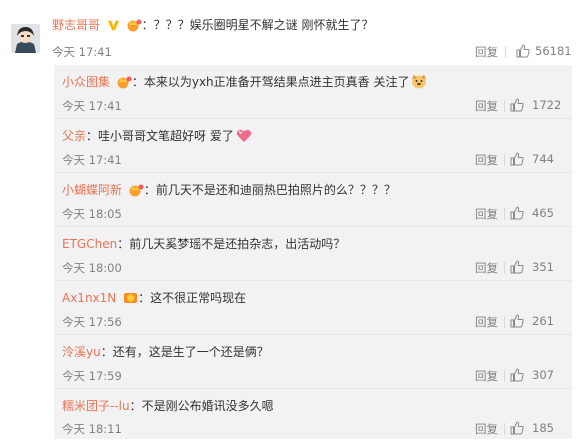  I want to click on sub-comment-time: 今天 18:05, so click(92, 214).